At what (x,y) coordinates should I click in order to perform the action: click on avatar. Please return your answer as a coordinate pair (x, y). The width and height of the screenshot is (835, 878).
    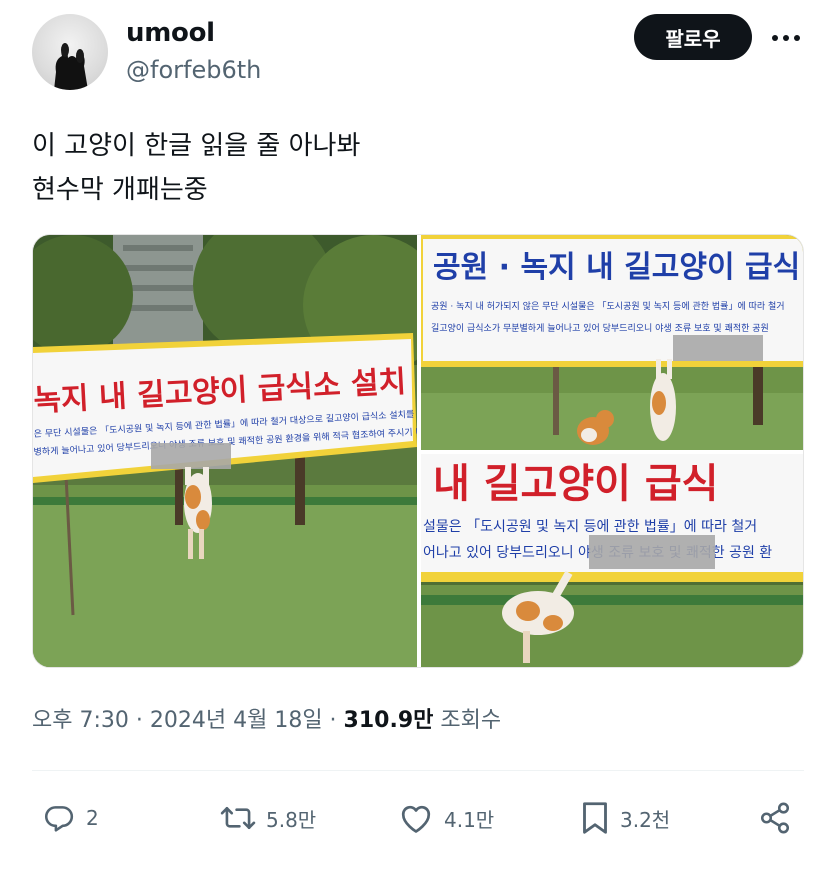
    Looking at the image, I should click on (70, 52).